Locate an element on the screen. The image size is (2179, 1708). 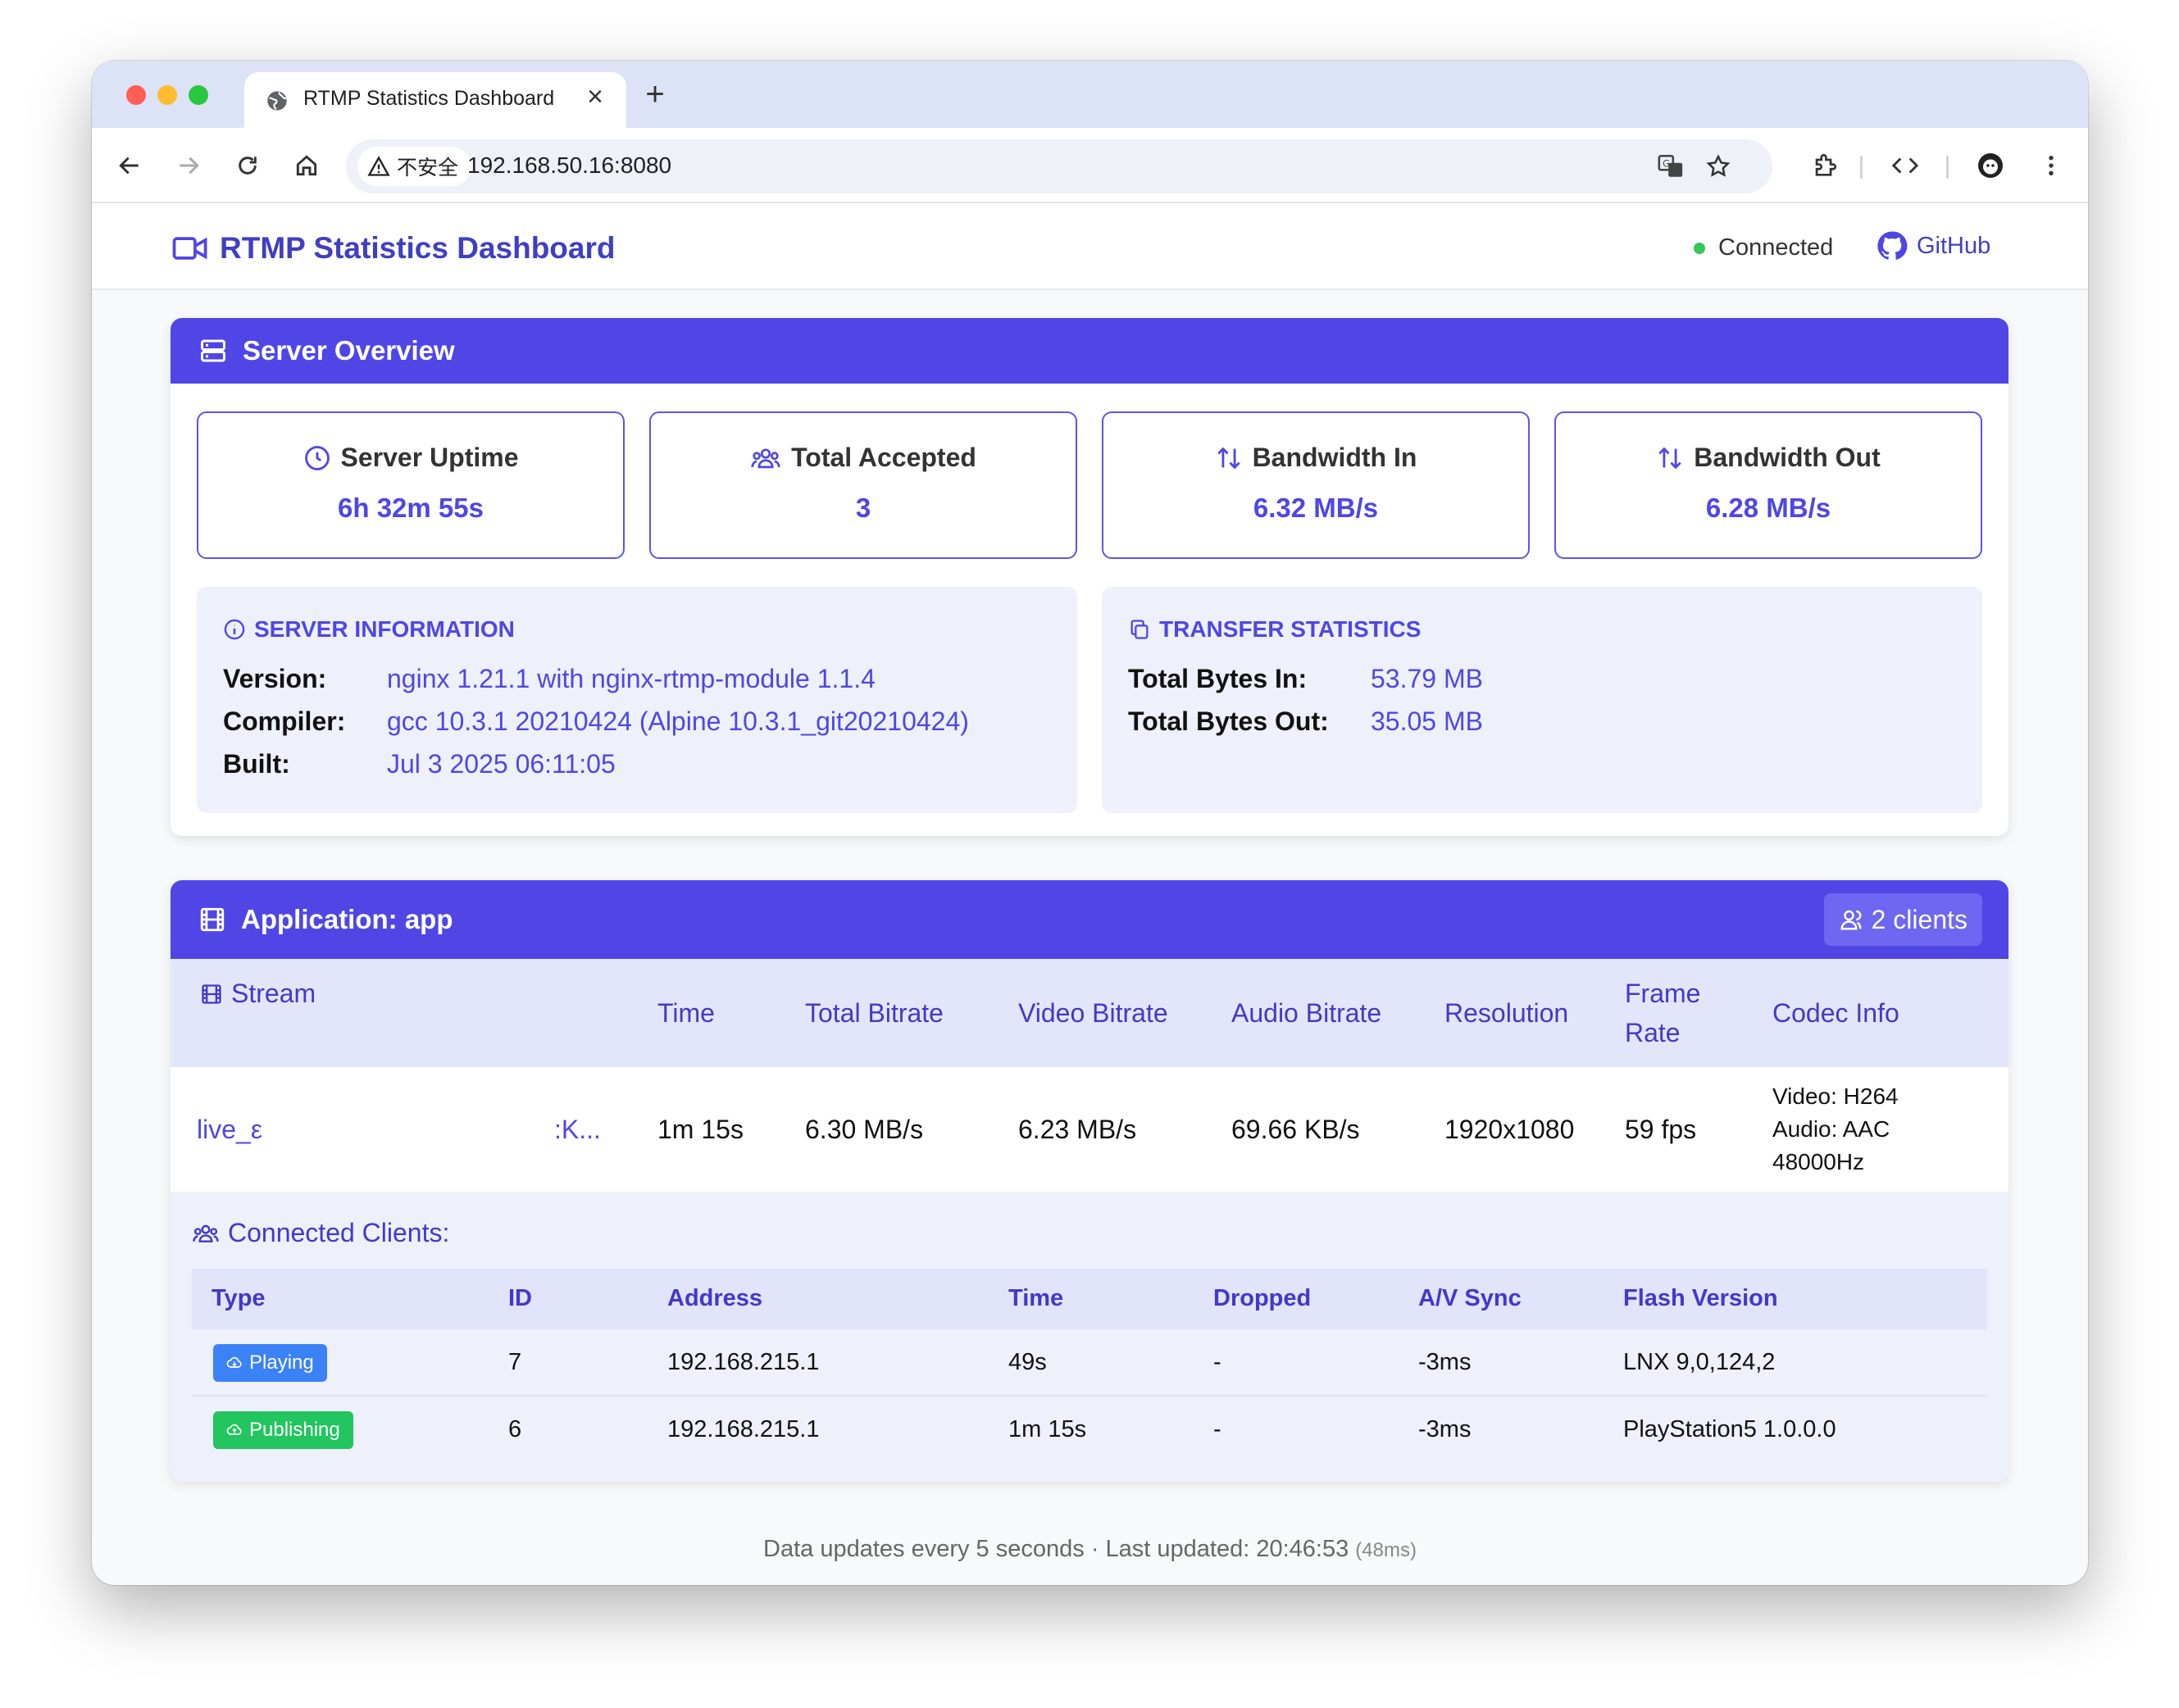
arrows-up-down-icon is located at coordinates (1228, 458).